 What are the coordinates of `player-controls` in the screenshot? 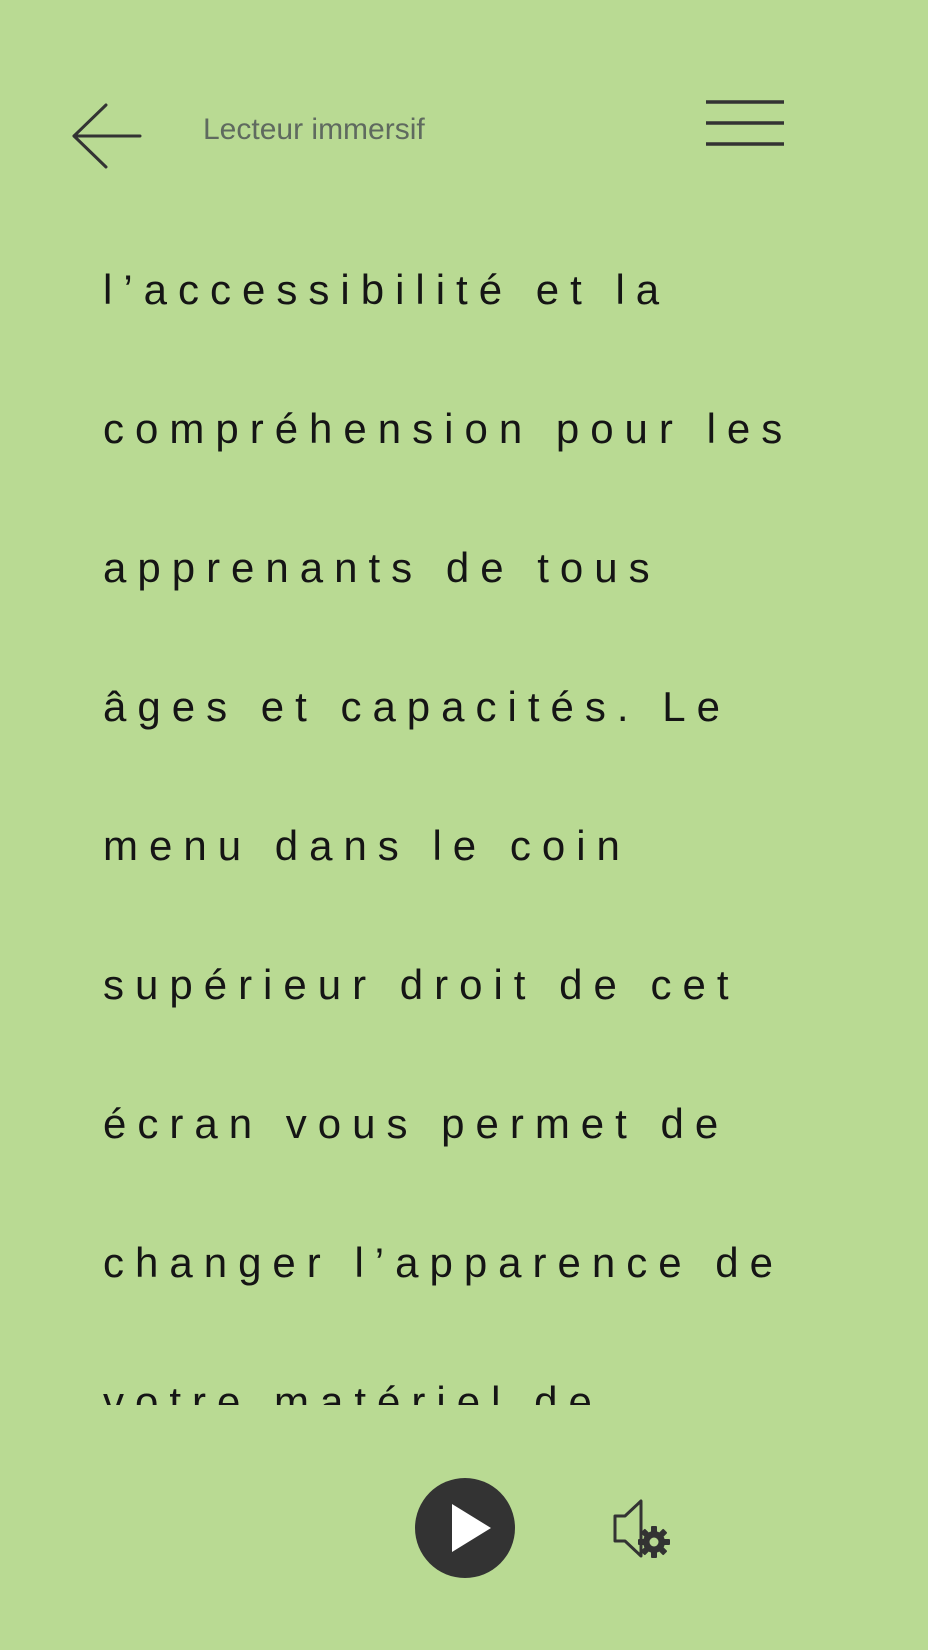 It's located at (464, 1530).